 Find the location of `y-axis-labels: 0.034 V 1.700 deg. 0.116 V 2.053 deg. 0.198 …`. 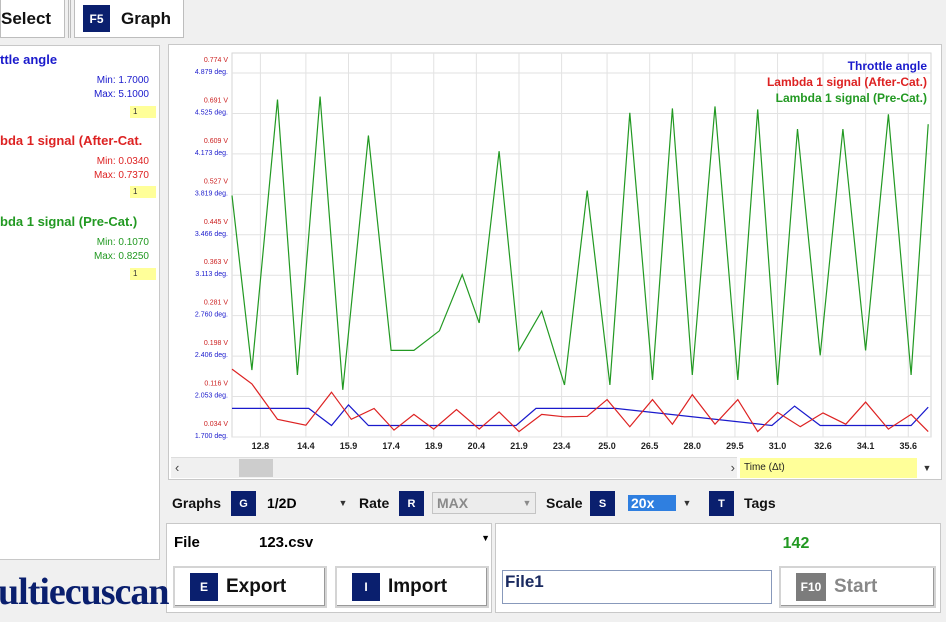

y-axis-labels: 0.034 V 1.700 deg. 0.116 V 2.053 deg. 0.198 … is located at coordinates (211, 248).